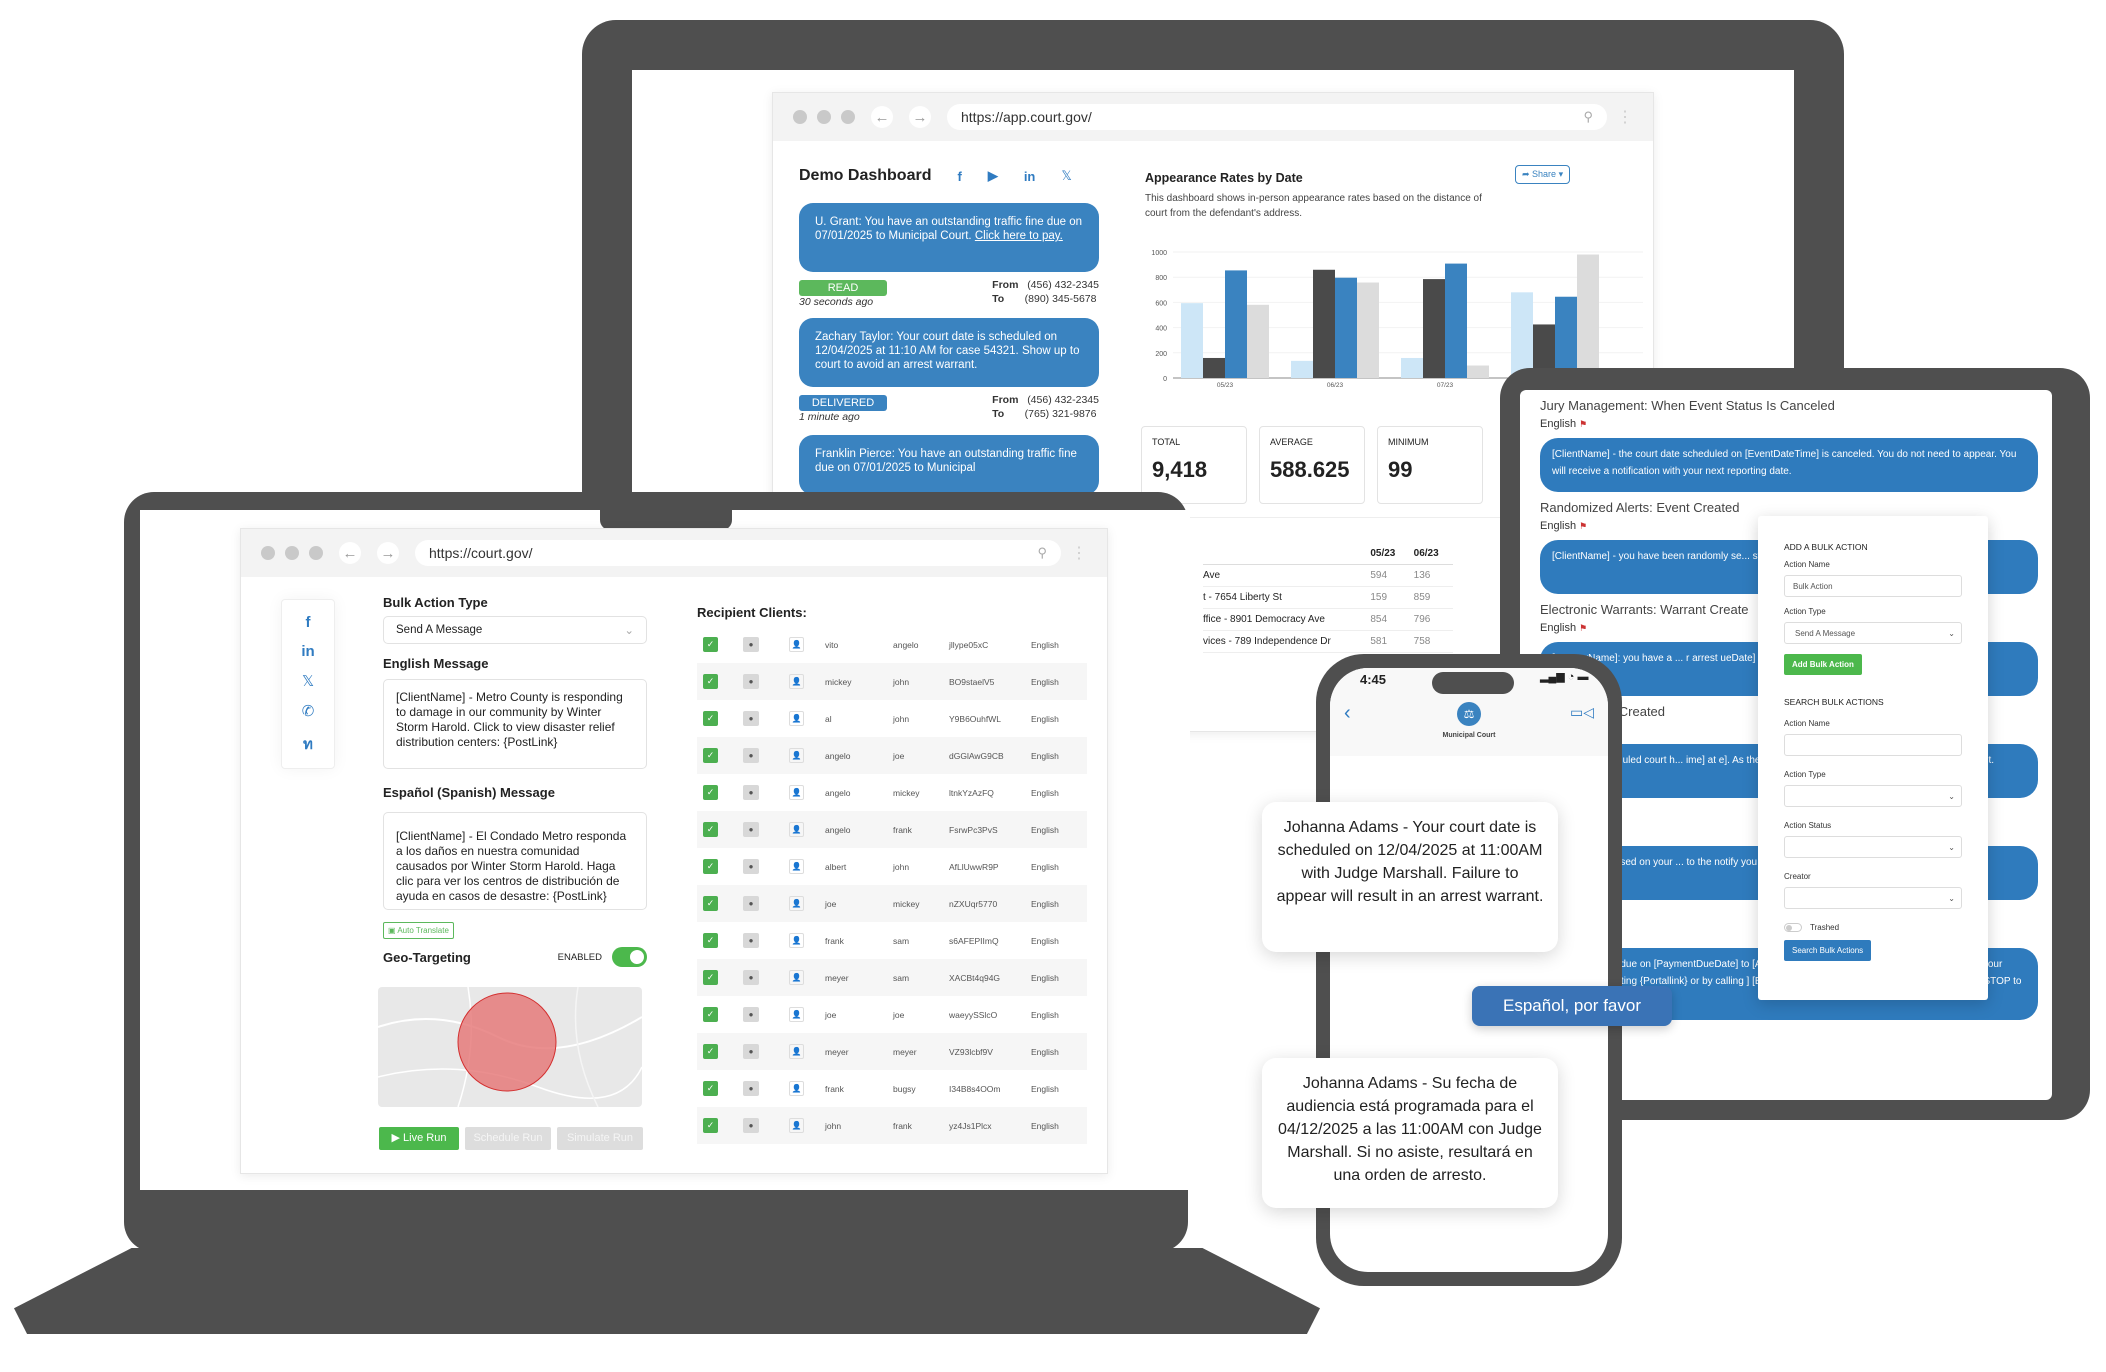 This screenshot has width=2106, height=1372. I want to click on scales-of-justice-avatar: ⚖, so click(1469, 714).